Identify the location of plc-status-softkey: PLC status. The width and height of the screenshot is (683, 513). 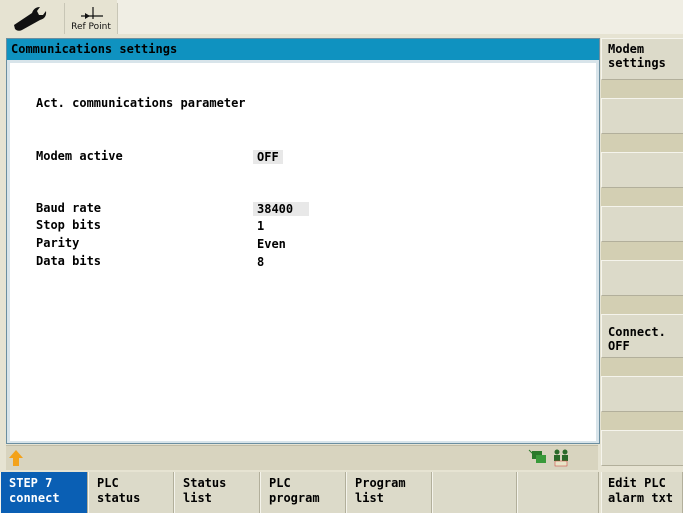
(131, 492).